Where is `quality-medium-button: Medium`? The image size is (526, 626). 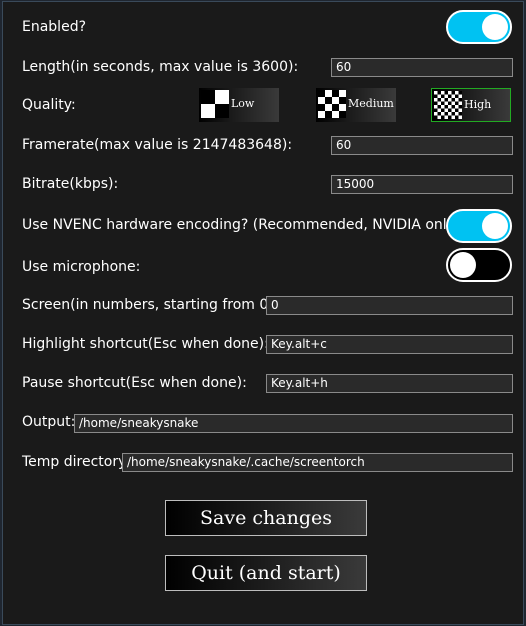
quality-medium-button: Medium is located at coordinates (356, 105).